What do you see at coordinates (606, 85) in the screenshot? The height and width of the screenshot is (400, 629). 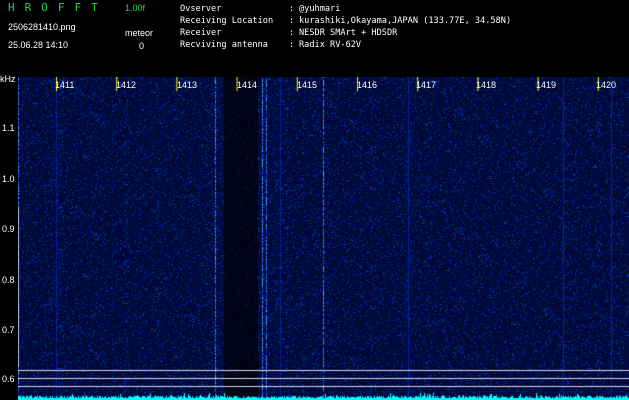 I see `freq-tick-label: 1420` at bounding box center [606, 85].